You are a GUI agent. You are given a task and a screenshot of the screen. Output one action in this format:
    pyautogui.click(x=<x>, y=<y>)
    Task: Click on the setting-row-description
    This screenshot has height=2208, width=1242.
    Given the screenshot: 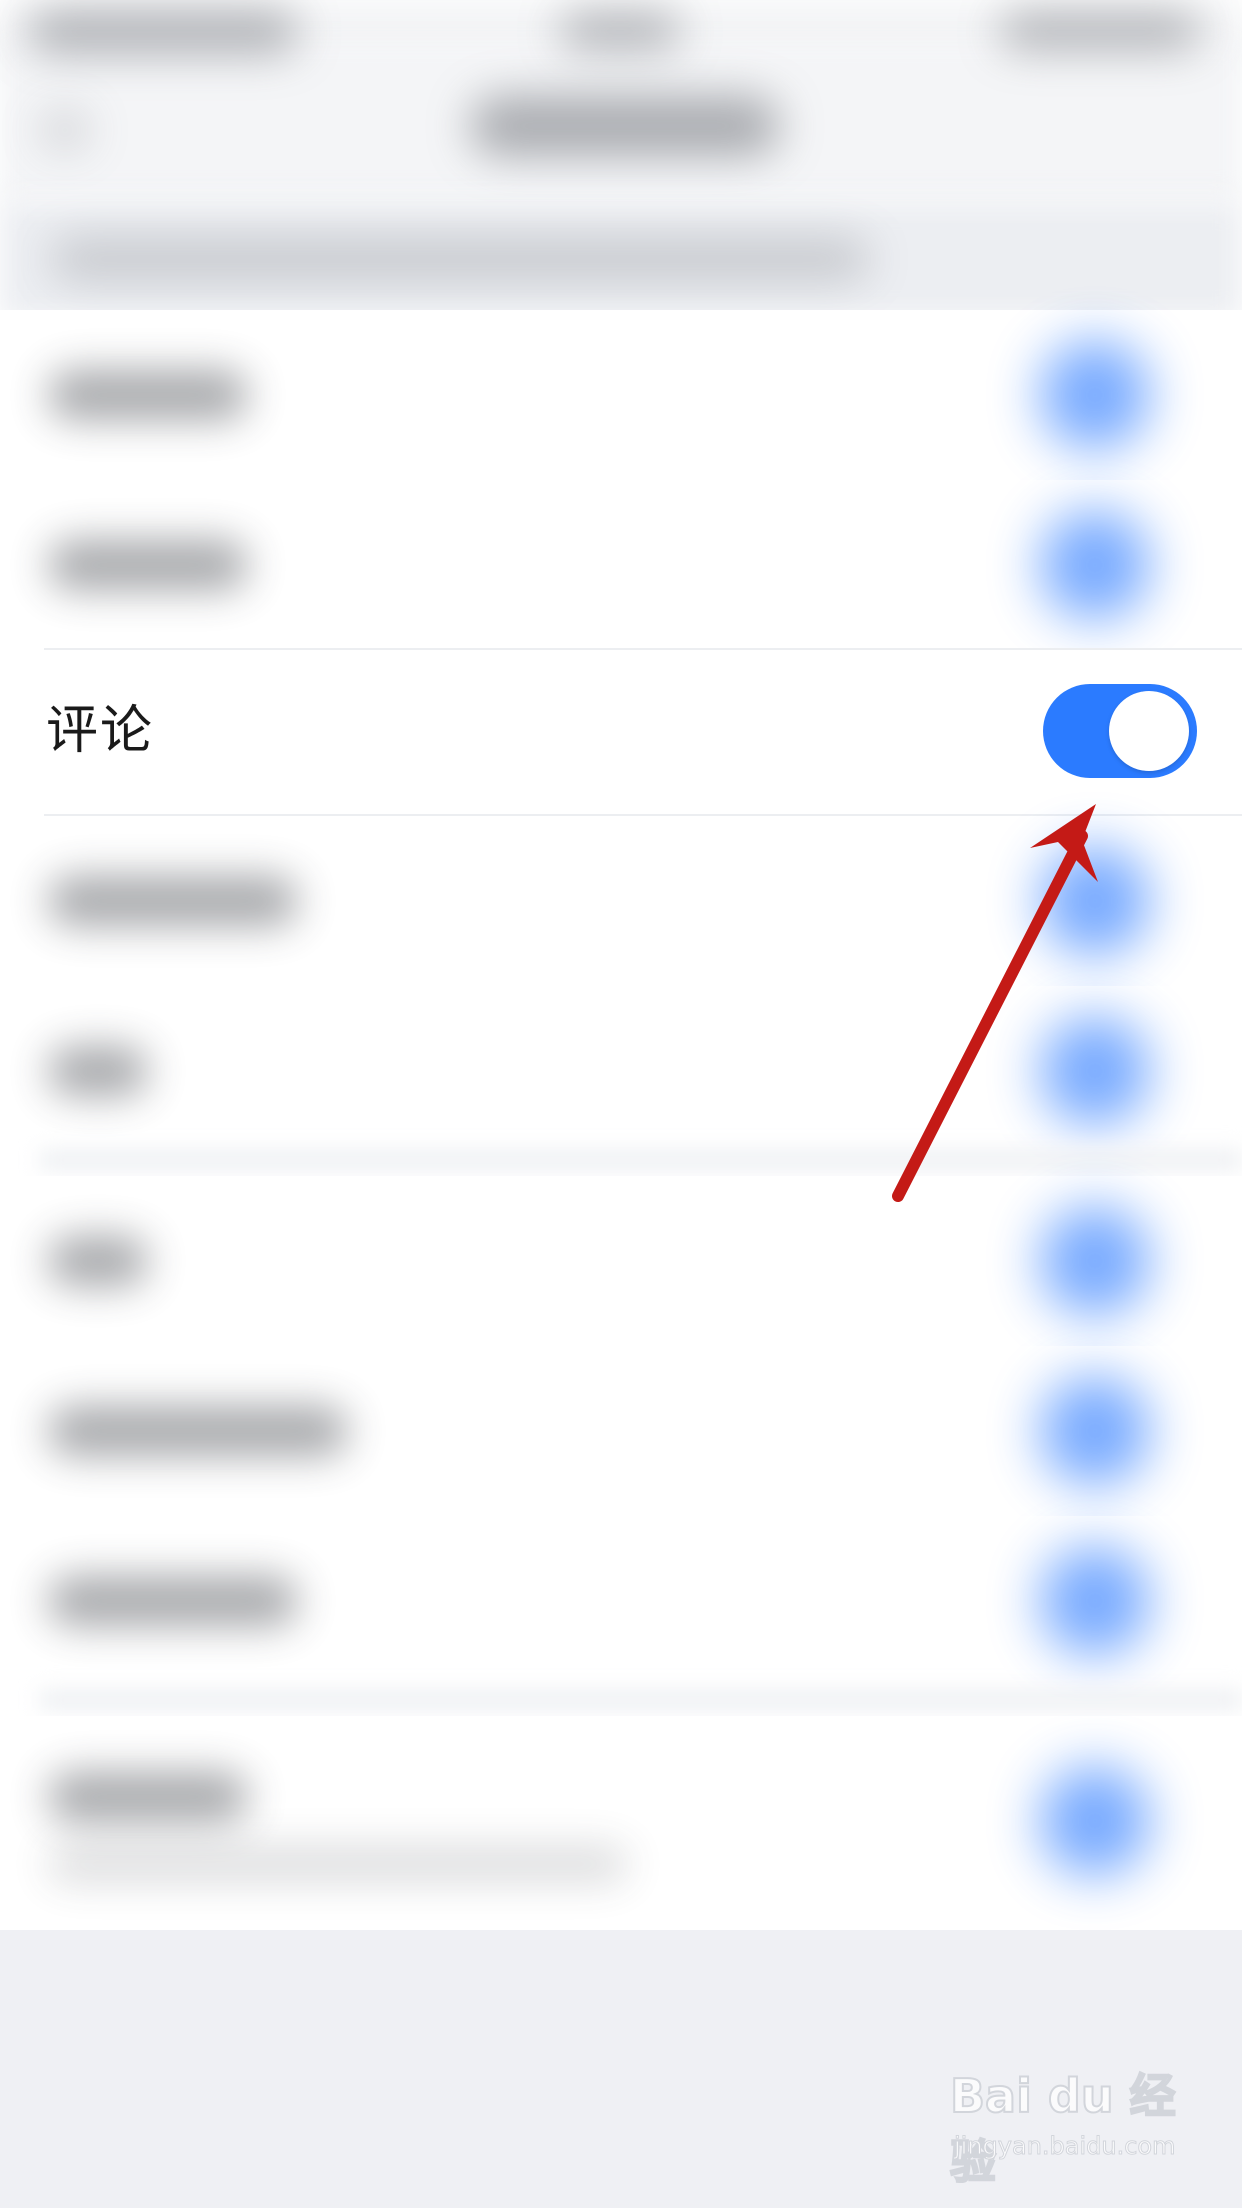 What is the action you would take?
    pyautogui.click(x=338, y=1864)
    